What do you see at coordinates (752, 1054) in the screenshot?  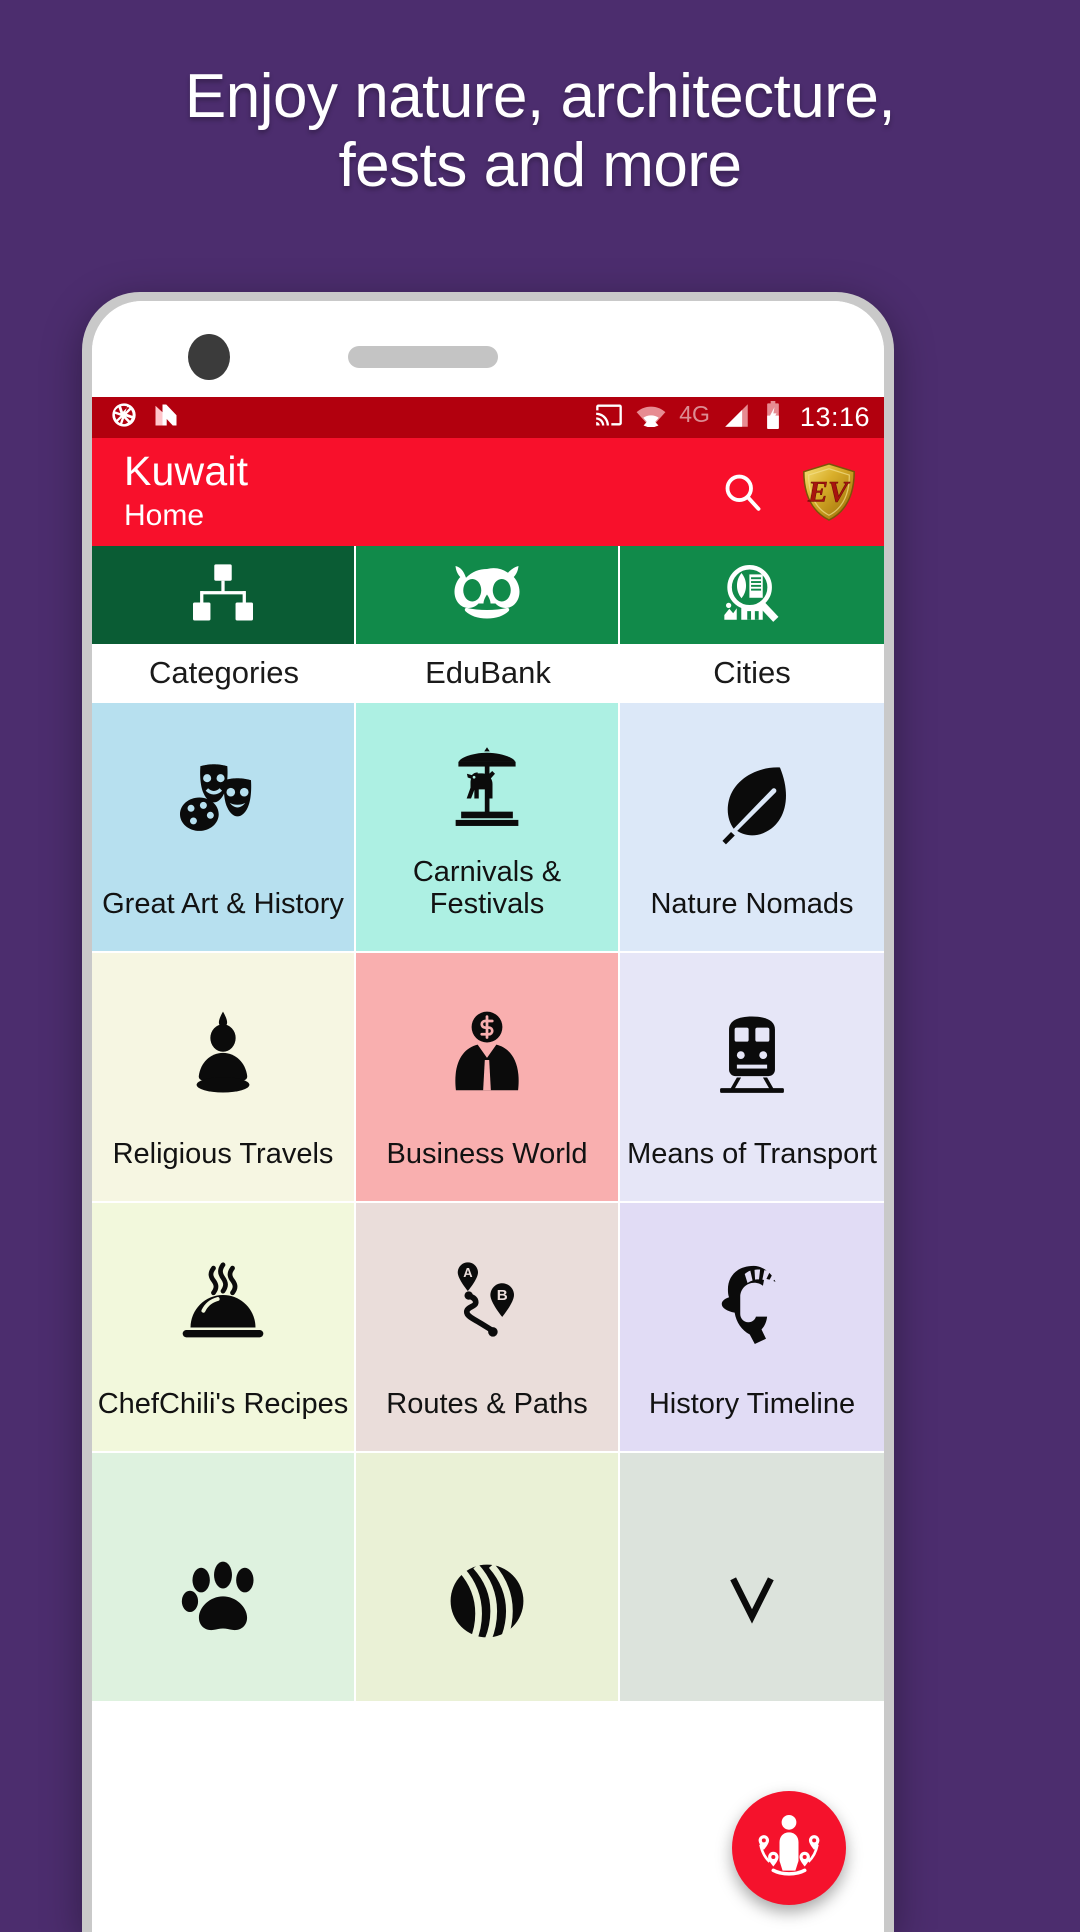 I see `train-icon` at bounding box center [752, 1054].